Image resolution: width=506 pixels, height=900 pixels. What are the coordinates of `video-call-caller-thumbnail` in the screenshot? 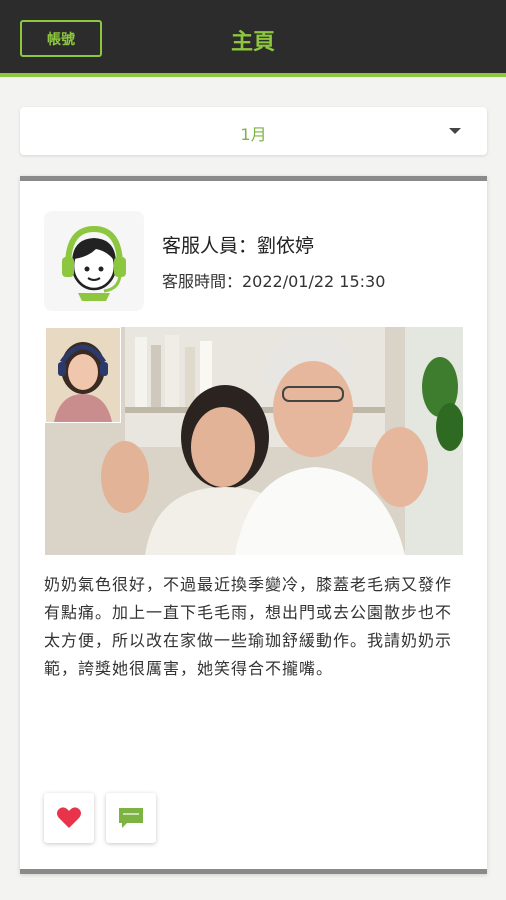 It's located at (83, 375).